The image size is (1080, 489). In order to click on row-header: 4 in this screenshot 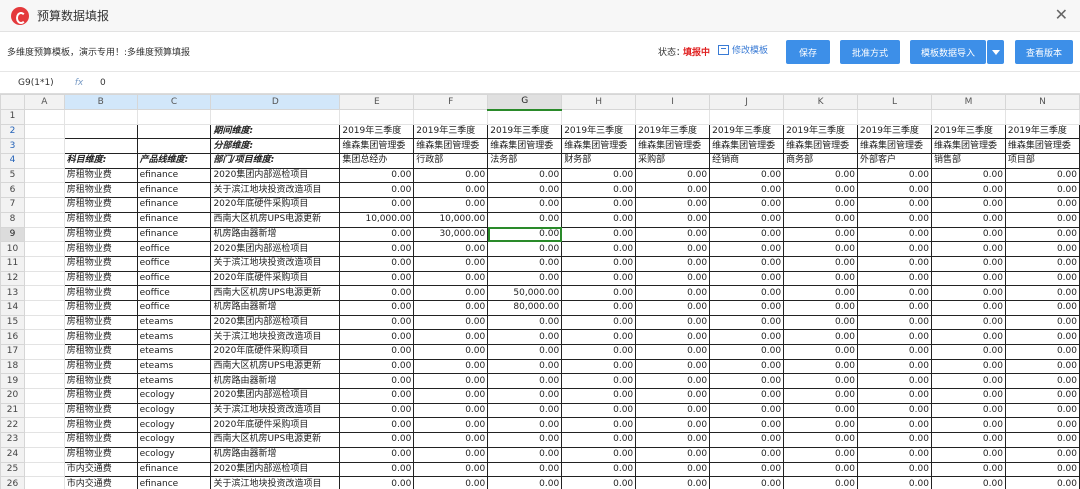, I will do `click(12, 161)`.